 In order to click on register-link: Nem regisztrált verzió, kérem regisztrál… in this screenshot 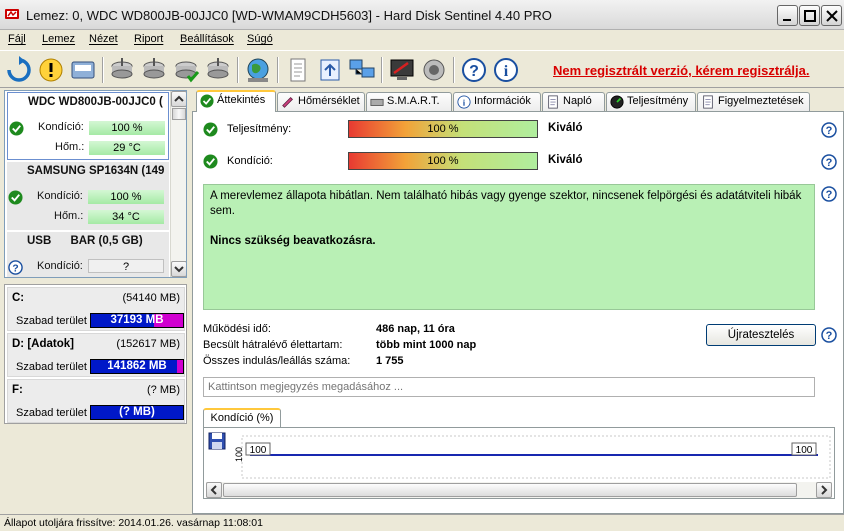, I will do `click(681, 70)`.